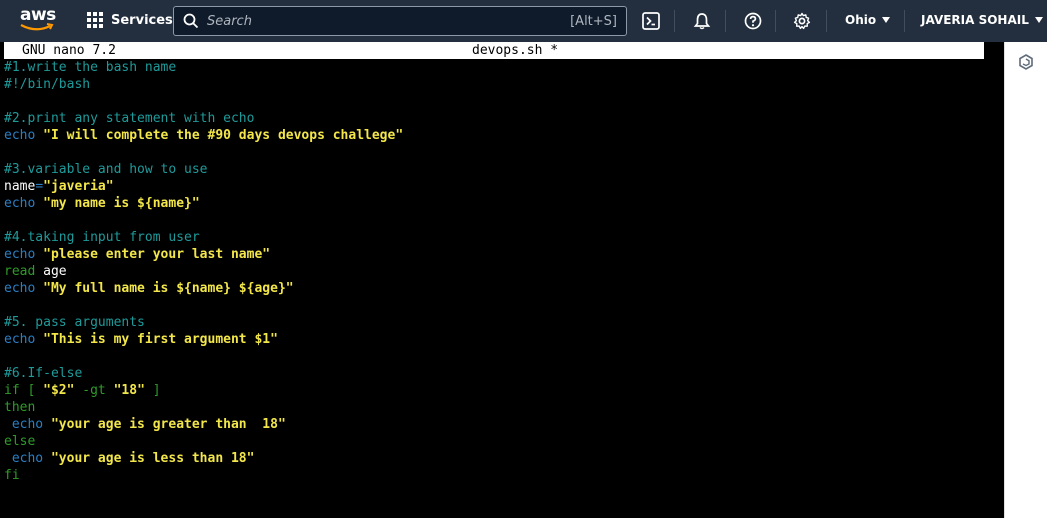 The image size is (1047, 518). Describe the element at coordinates (1025, 280) in the screenshot. I see `right-side-panel` at that location.